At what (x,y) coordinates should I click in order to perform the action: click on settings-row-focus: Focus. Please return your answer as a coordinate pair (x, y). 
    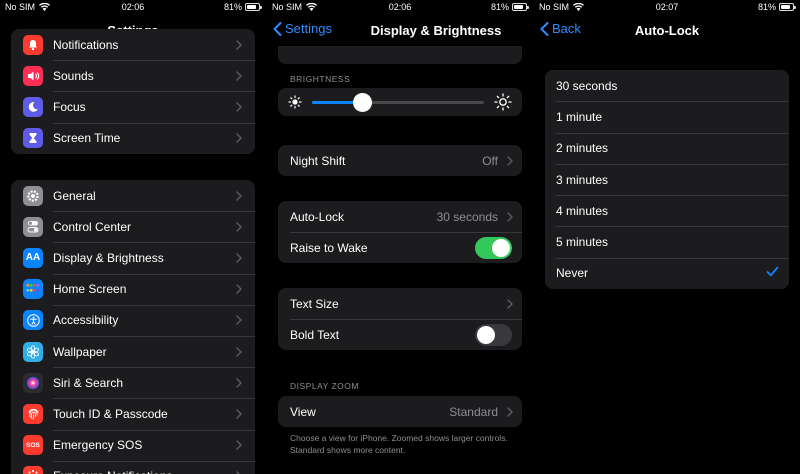
    Looking at the image, I should click on (133, 106).